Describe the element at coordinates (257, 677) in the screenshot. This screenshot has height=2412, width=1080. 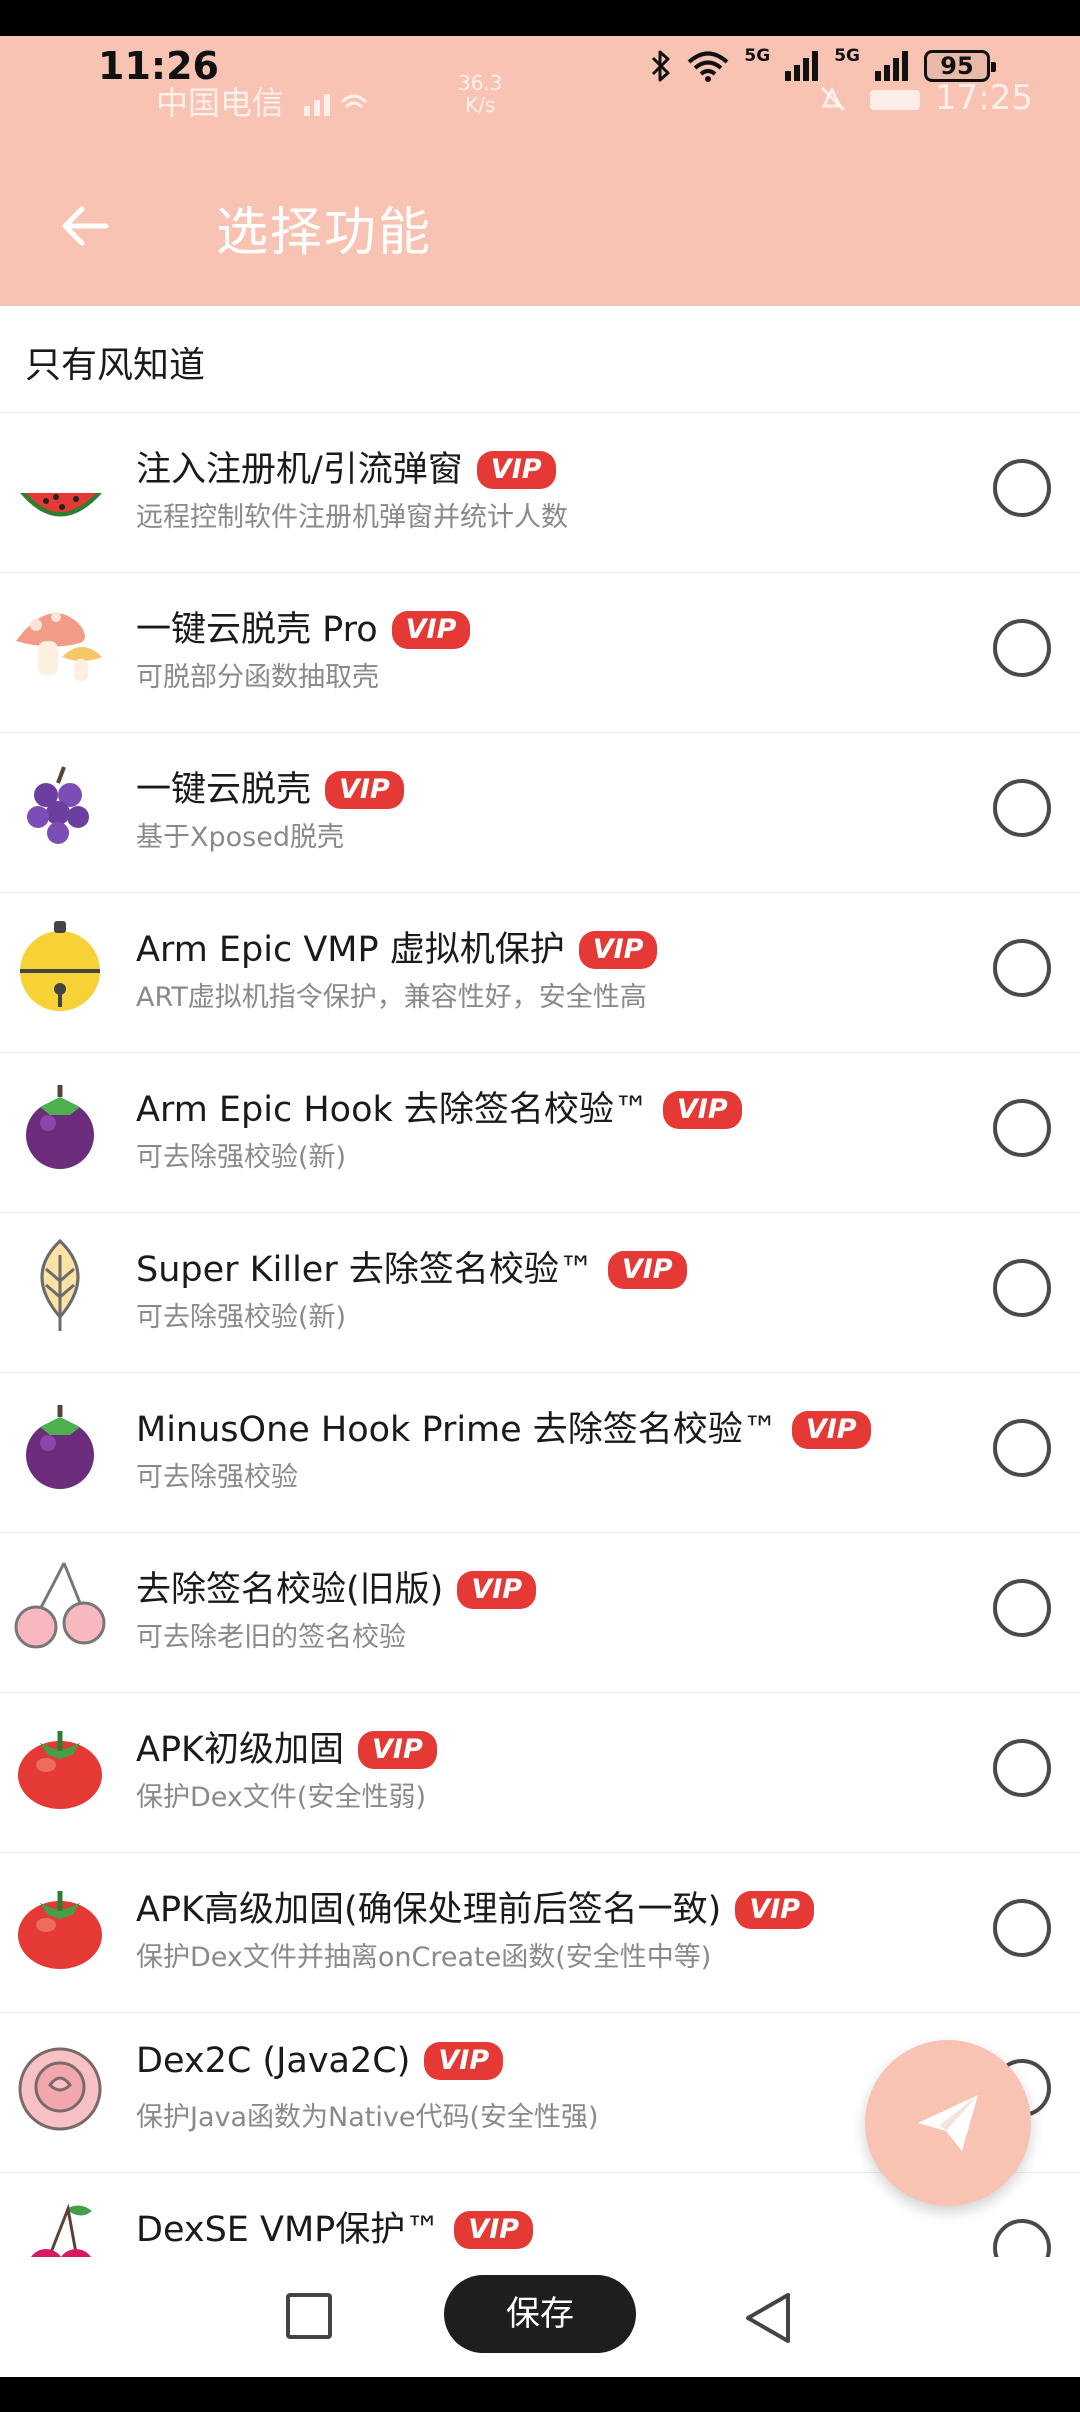
I see `item-subtitle: 可脱部分函数抽取壳` at that location.